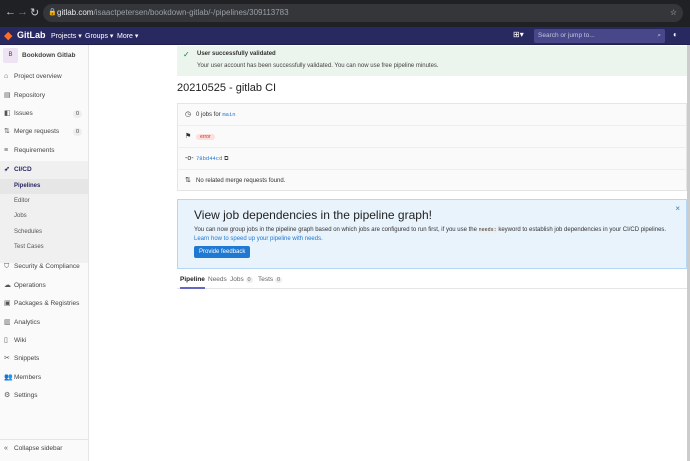  Describe the element at coordinates (77, 132) in the screenshot. I see `mr-count: 0` at that location.